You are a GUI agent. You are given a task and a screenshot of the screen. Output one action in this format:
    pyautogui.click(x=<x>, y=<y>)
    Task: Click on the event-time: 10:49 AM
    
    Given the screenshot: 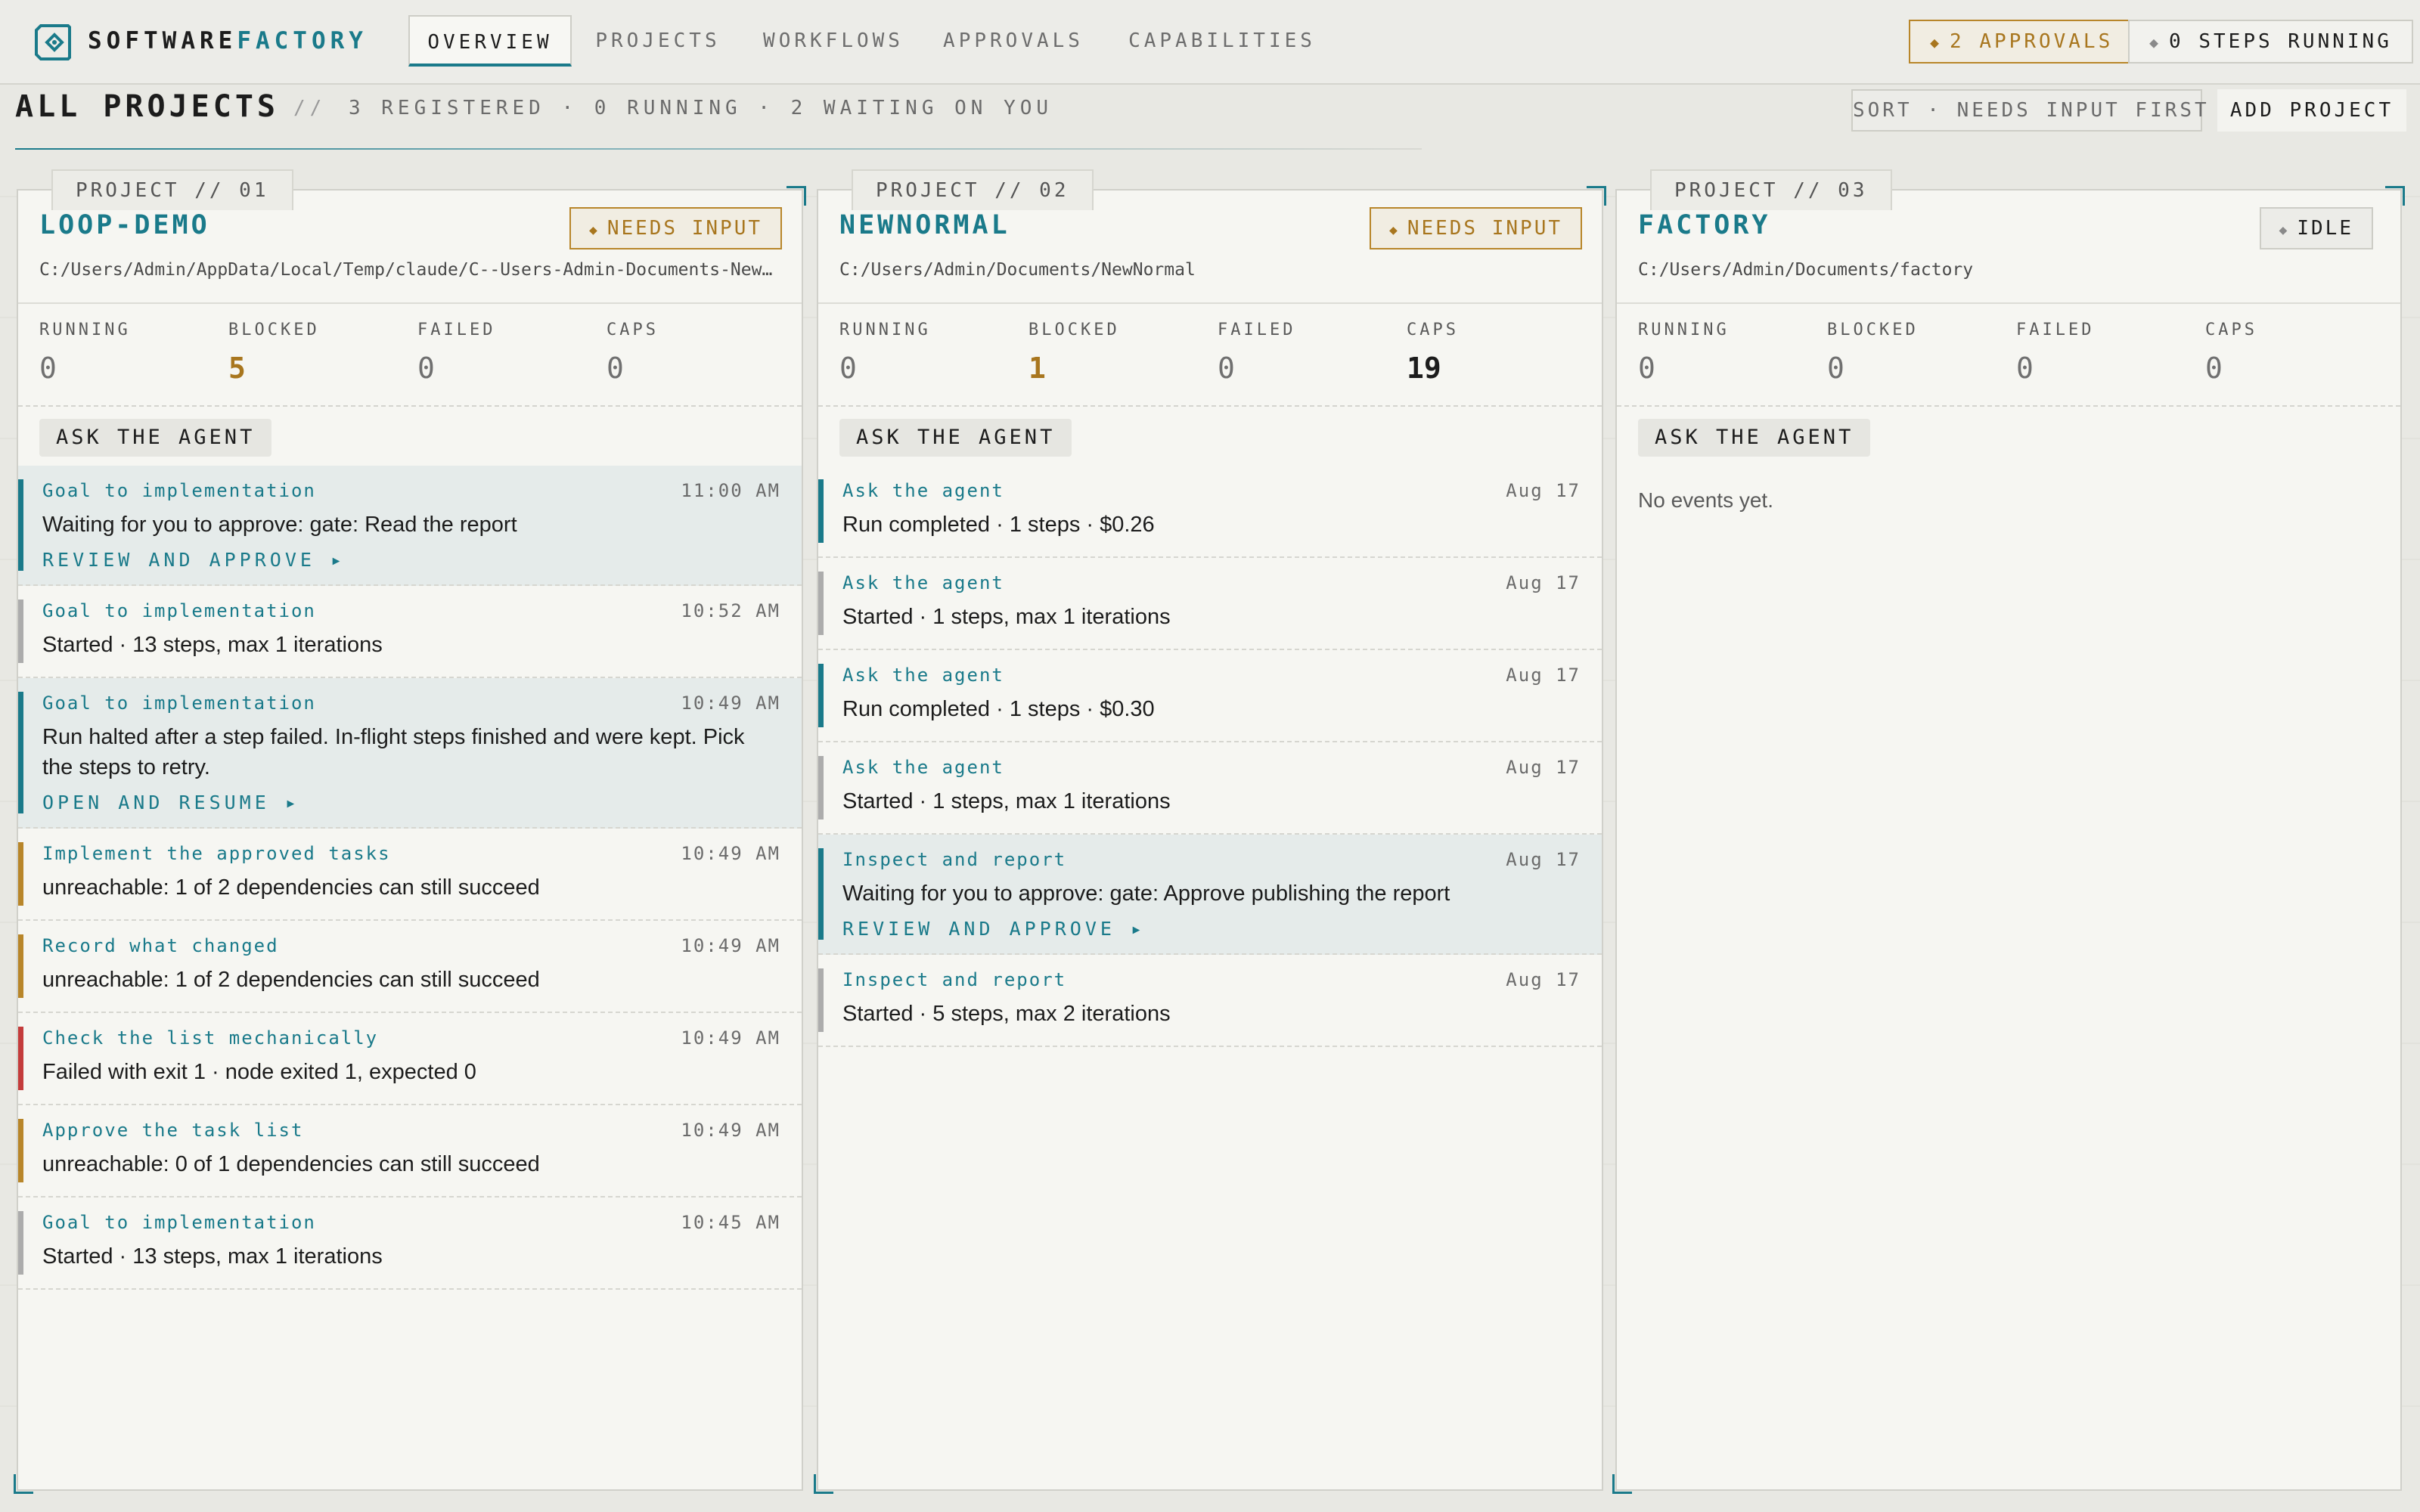 What is the action you would take?
    pyautogui.click(x=730, y=703)
    